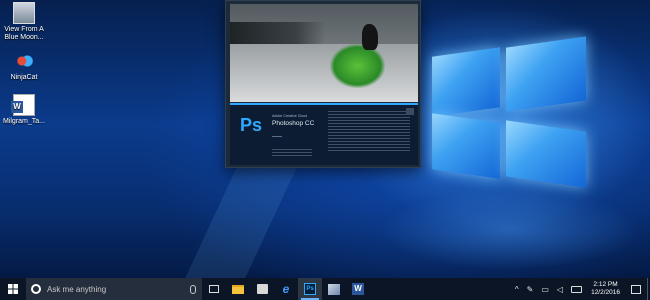 The height and width of the screenshot is (300, 650). What do you see at coordinates (370, 37) in the screenshot?
I see `artwork-figure-hair` at bounding box center [370, 37].